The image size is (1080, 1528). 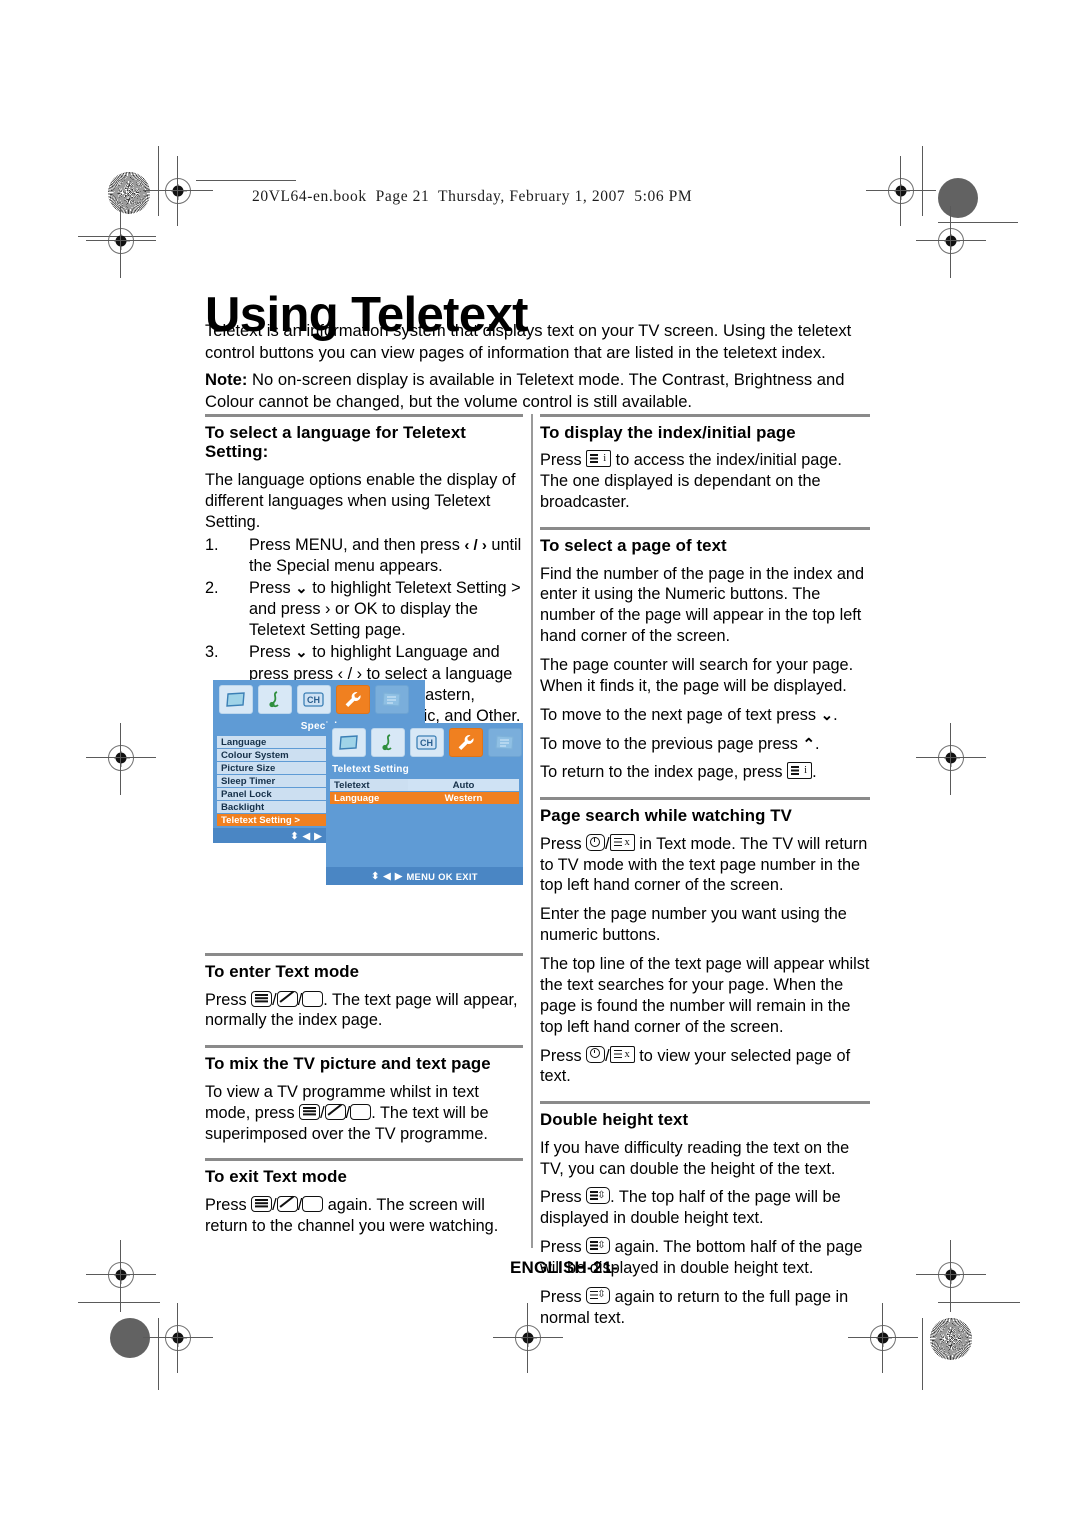 I want to click on osd-row-label: Language, so click(x=369, y=798).